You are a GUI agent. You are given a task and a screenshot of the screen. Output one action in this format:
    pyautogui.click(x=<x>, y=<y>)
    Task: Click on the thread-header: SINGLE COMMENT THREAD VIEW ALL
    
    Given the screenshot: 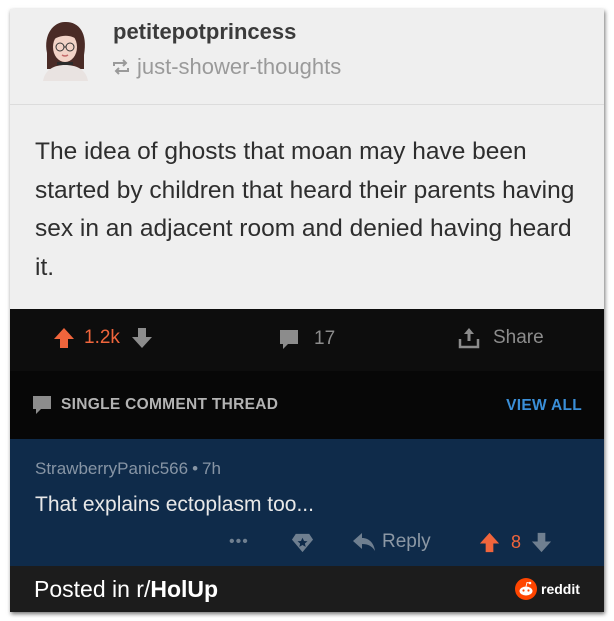 What is the action you would take?
    pyautogui.click(x=307, y=405)
    